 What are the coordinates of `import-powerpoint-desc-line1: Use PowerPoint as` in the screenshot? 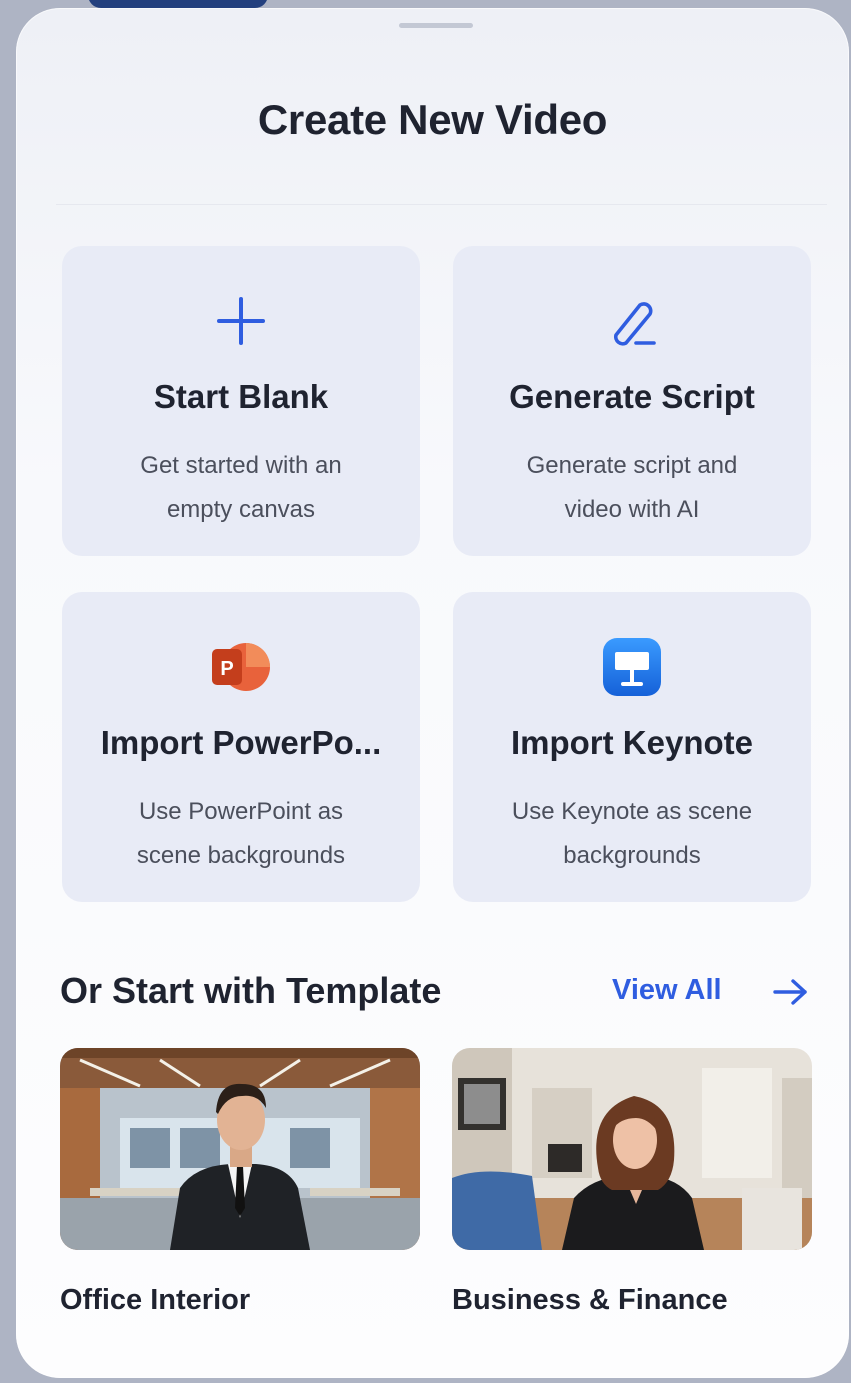 It's located at (241, 811).